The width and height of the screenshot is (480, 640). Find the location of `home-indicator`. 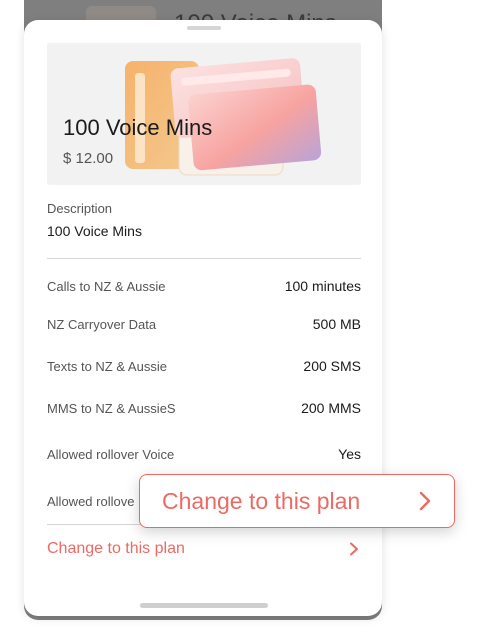

home-indicator is located at coordinates (204, 605).